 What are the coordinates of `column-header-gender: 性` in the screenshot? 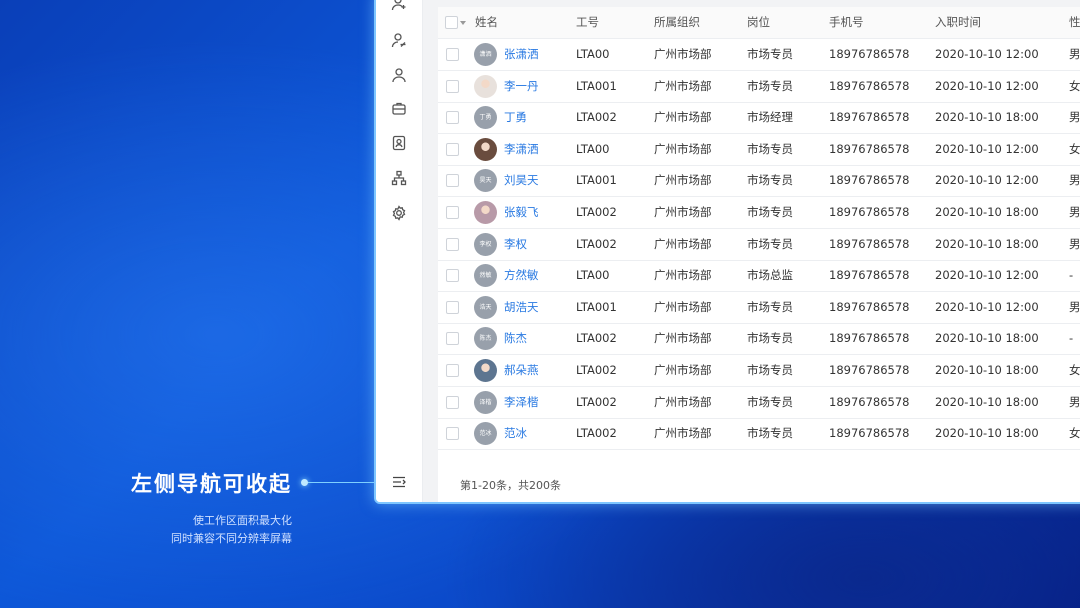 It's located at (1074, 22).